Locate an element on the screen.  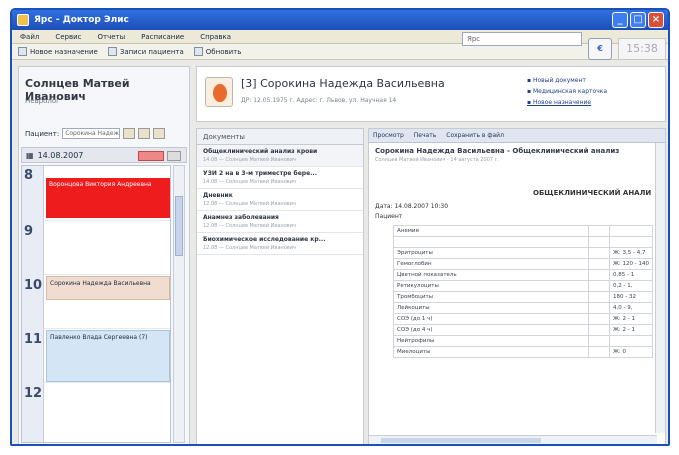
today-button is located at coordinates (151, 156).